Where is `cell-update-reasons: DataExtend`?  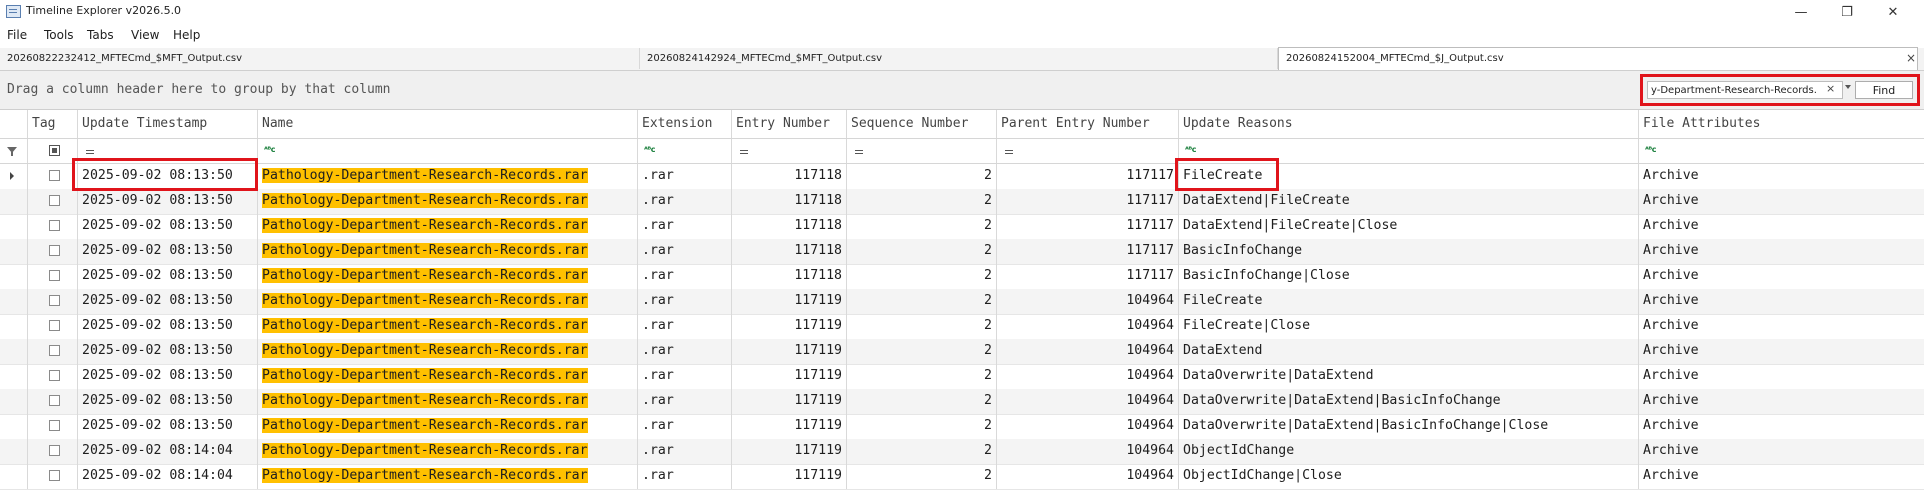 cell-update-reasons: DataExtend is located at coordinates (1409, 351).